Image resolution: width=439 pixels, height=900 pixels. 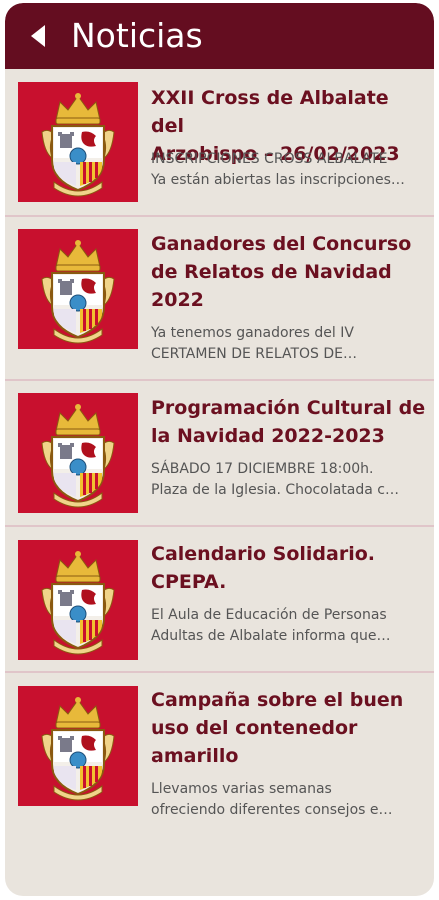 I want to click on news-title-line: la Navidad 2022-2023, so click(x=268, y=436).